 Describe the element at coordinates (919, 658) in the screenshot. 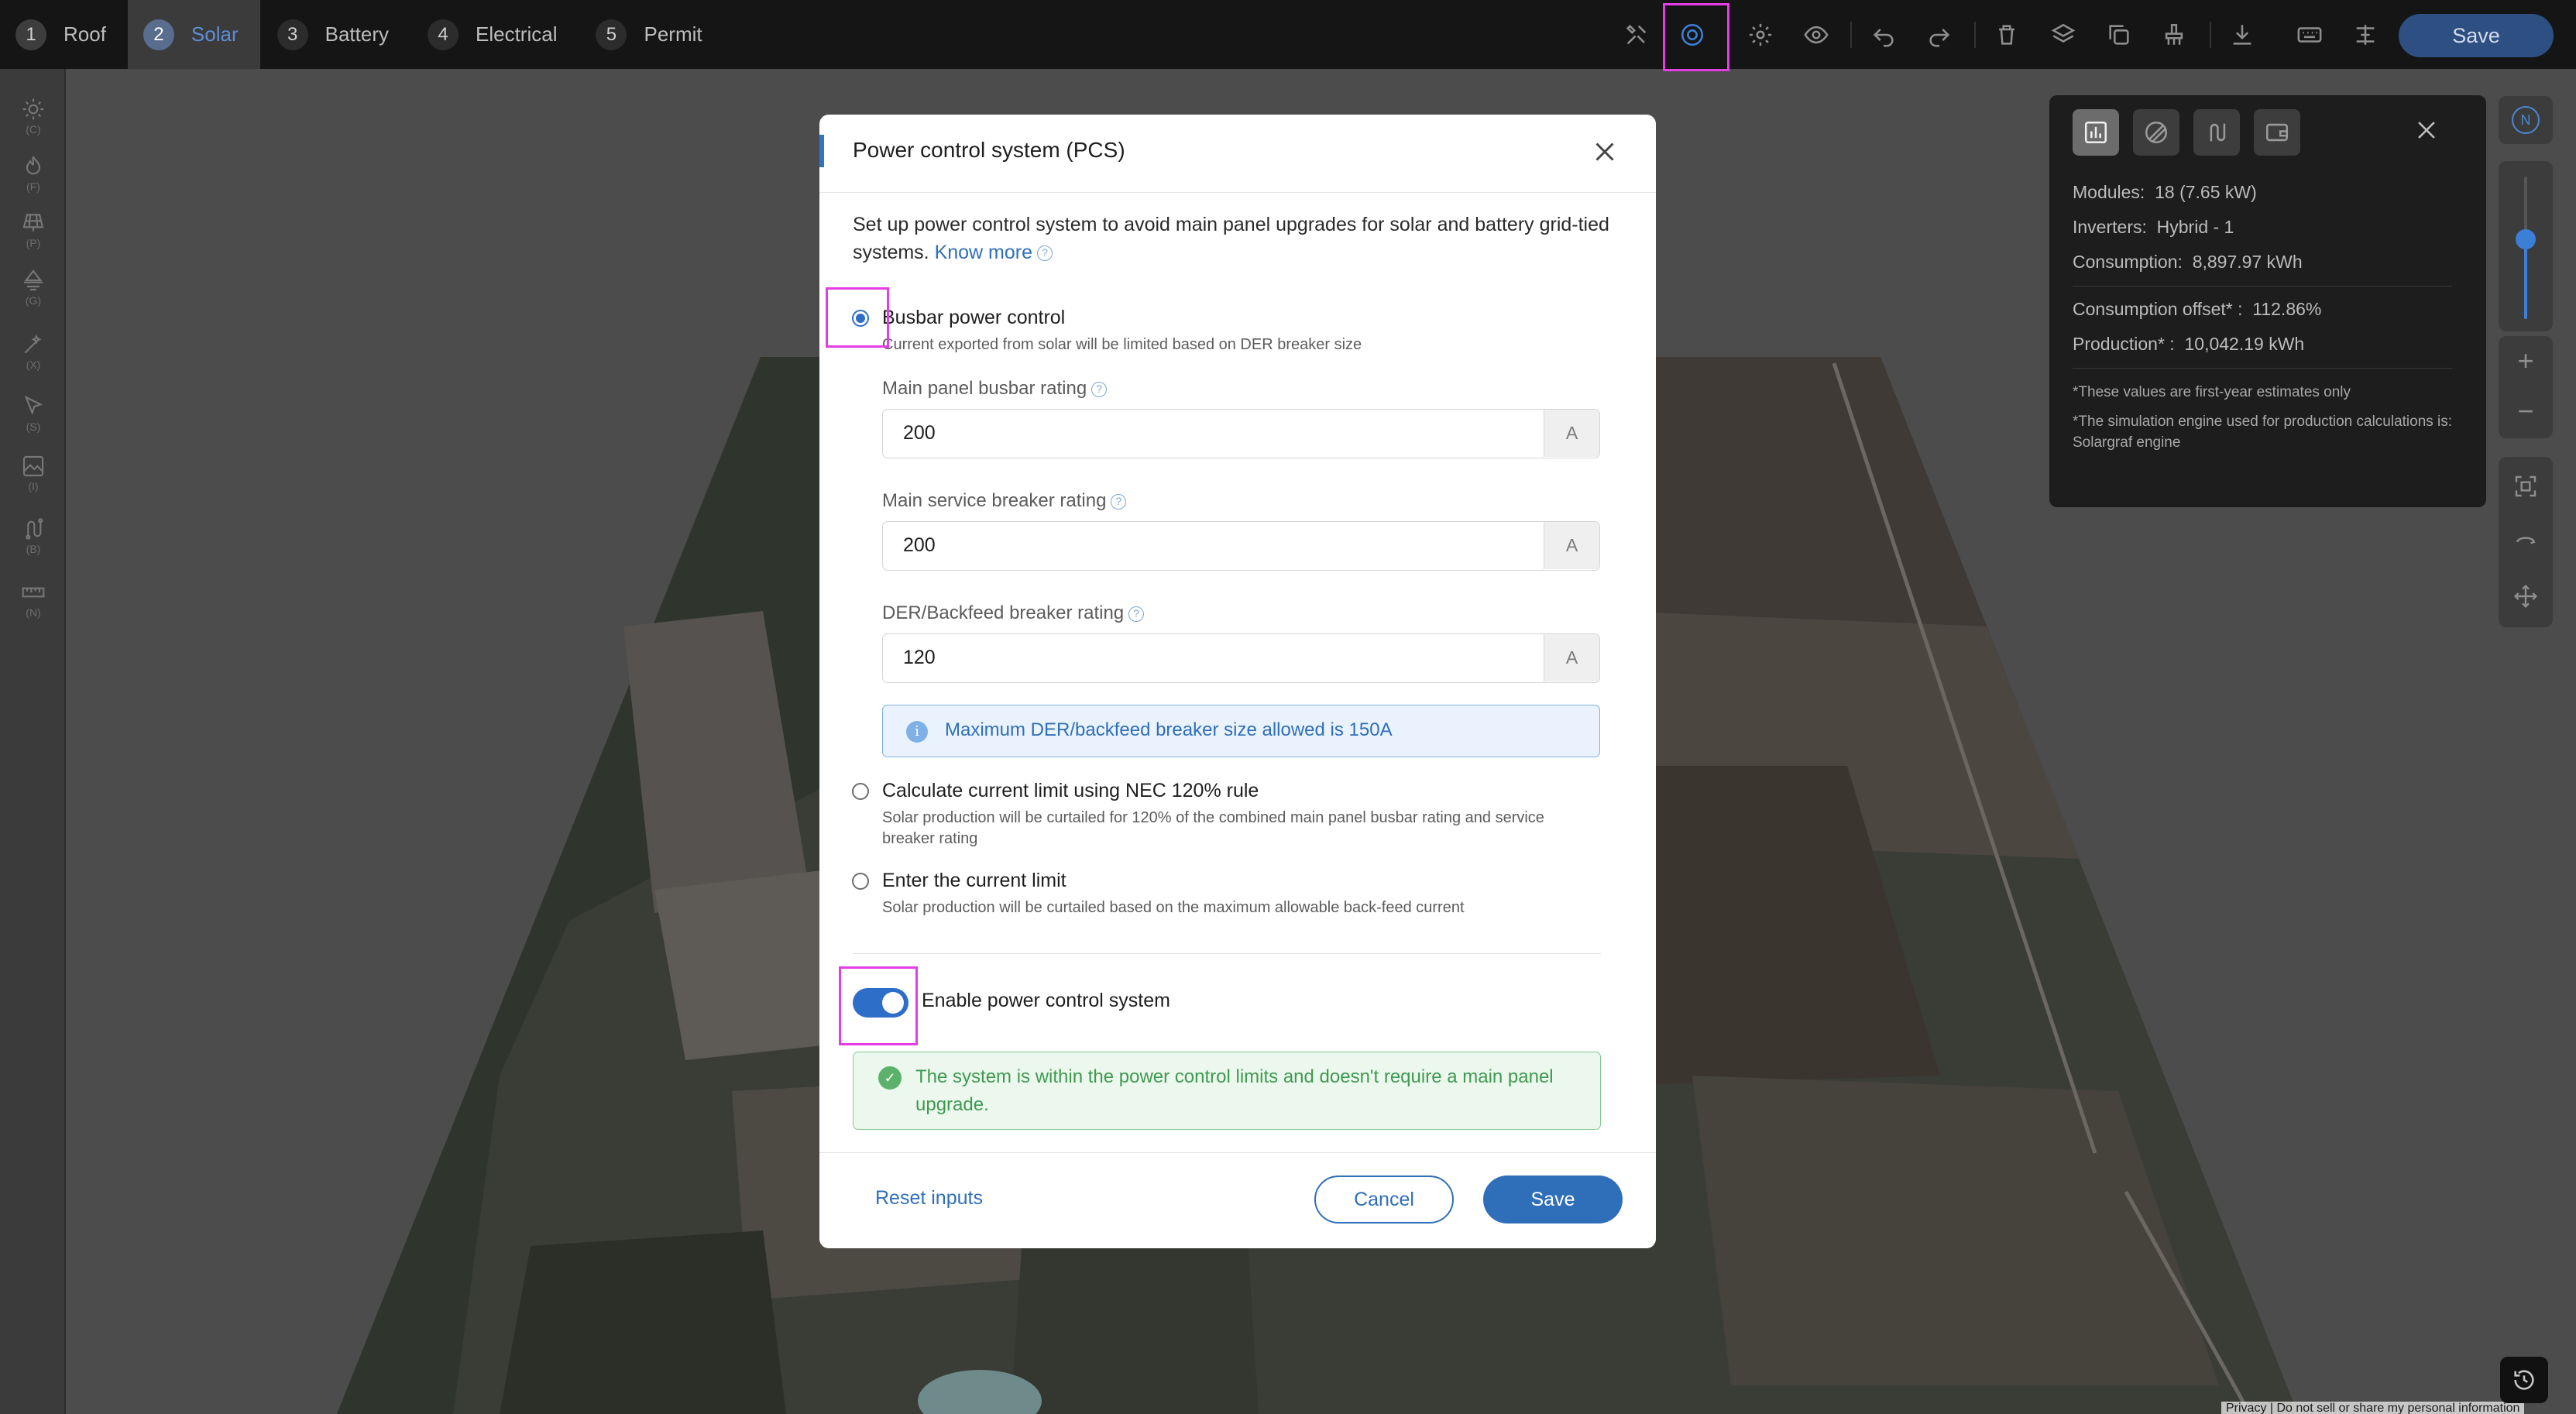

I see `input-value: 120` at that location.